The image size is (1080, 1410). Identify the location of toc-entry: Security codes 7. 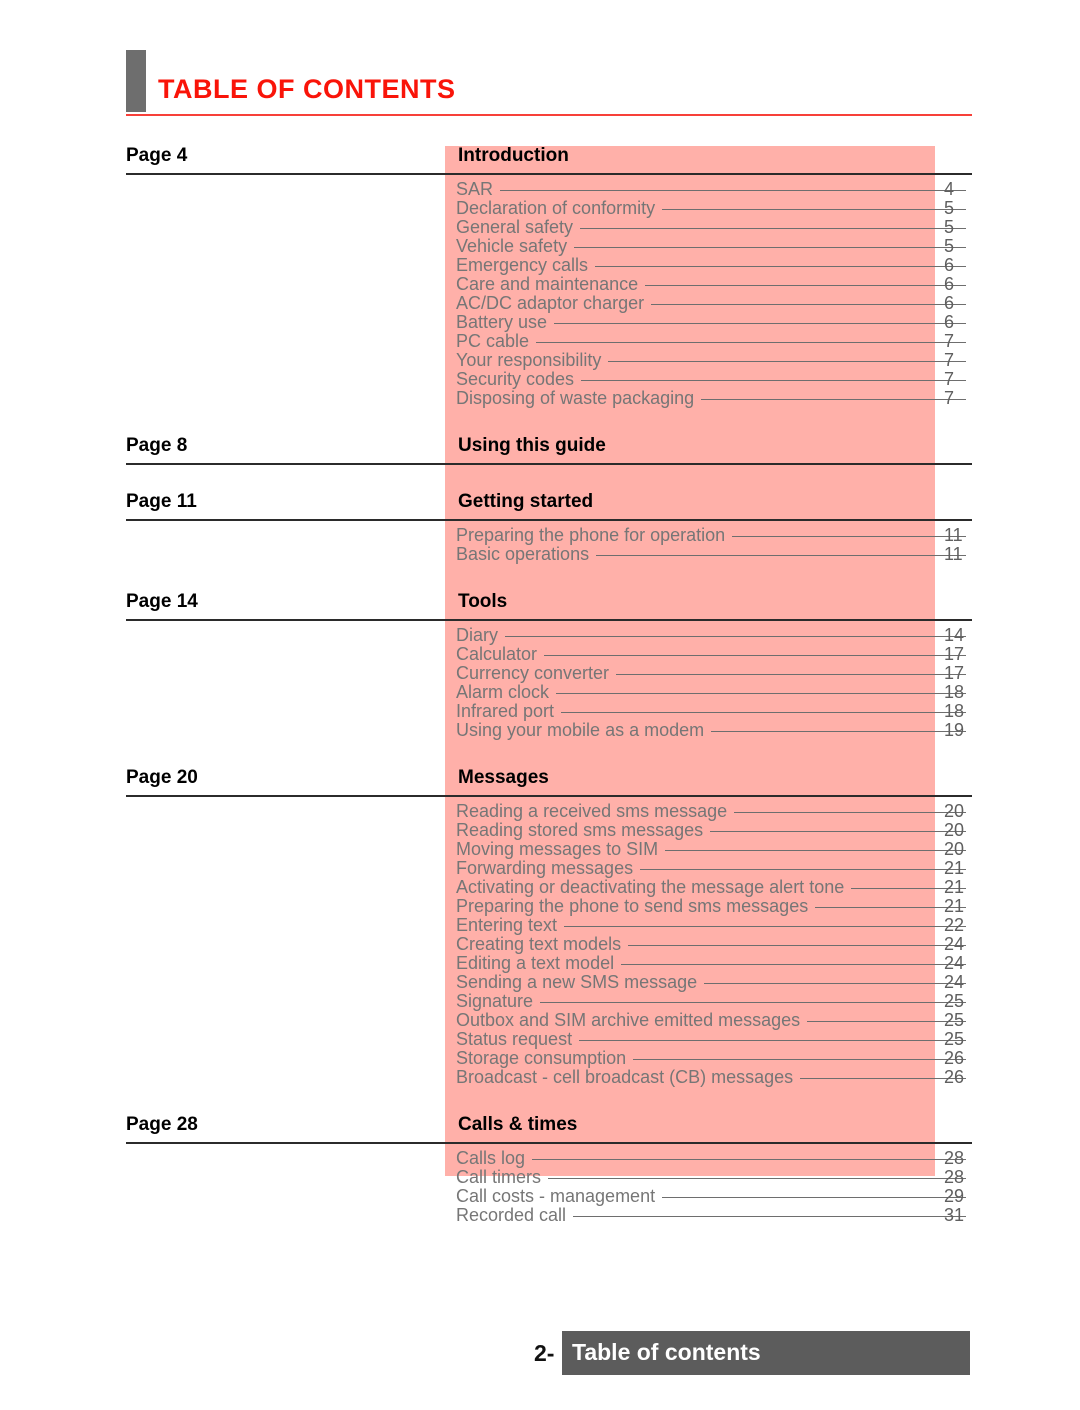
(540, 379).